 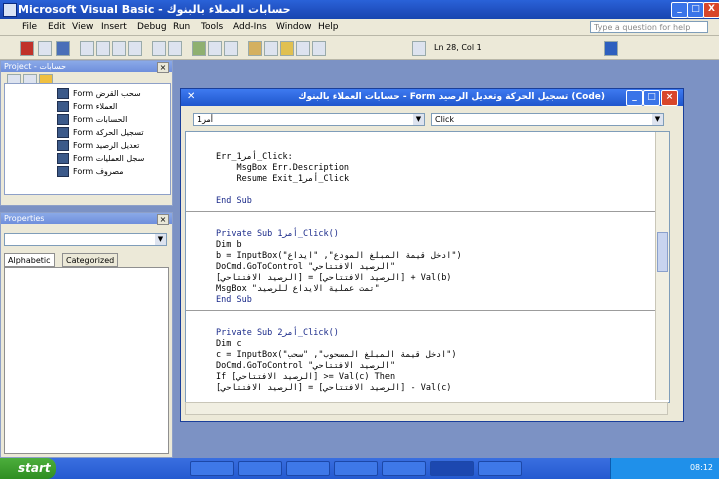 I want to click on scroll-thumb, so click(x=662, y=252).